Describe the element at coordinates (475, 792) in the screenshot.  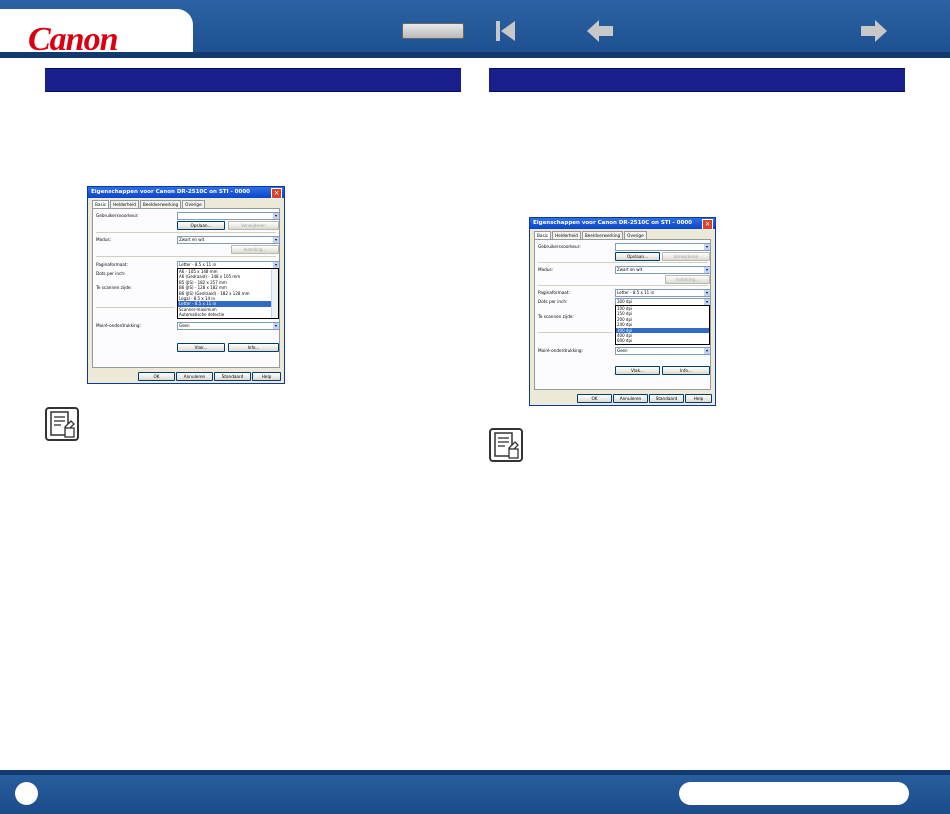
I see `bottom-bar` at that location.